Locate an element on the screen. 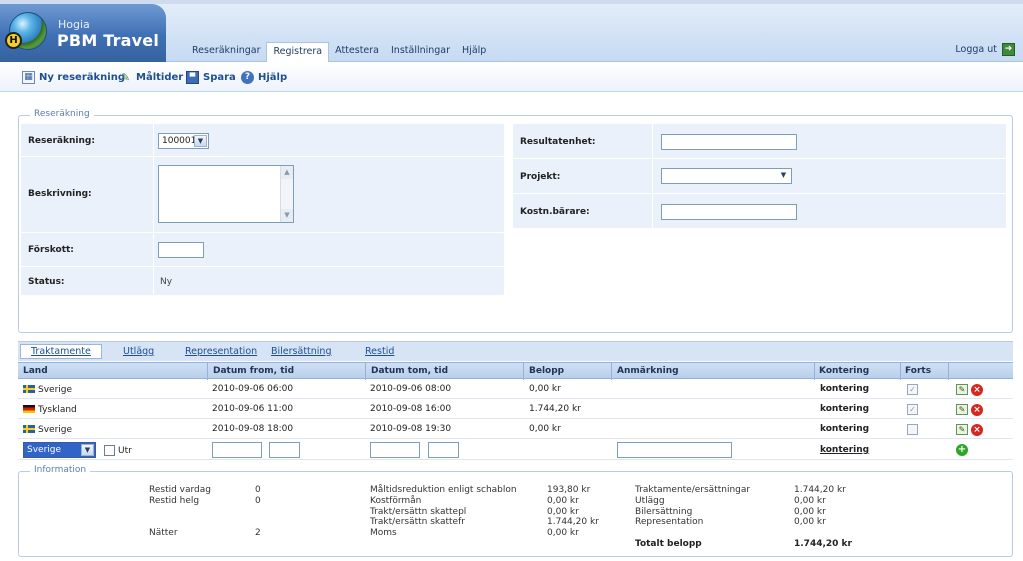 This screenshot has width=1023, height=561. to-time-input is located at coordinates (443, 450).